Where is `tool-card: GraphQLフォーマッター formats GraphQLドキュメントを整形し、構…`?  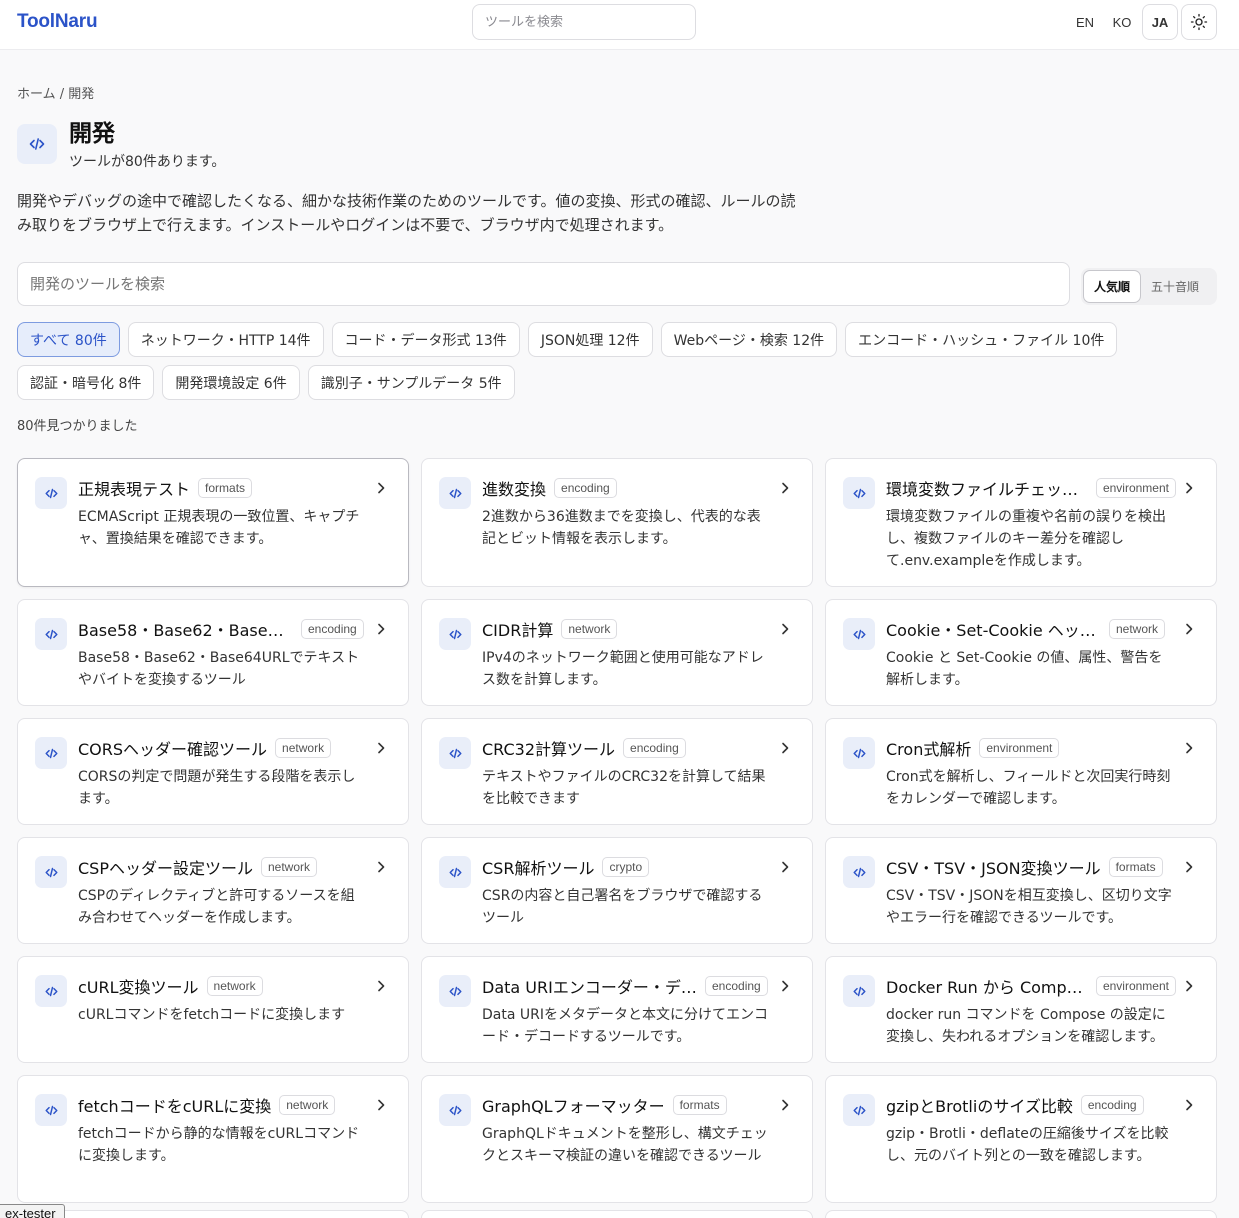 tool-card: GraphQLフォーマッター formats GraphQLドキュメントを整形し、構… is located at coordinates (617, 1139).